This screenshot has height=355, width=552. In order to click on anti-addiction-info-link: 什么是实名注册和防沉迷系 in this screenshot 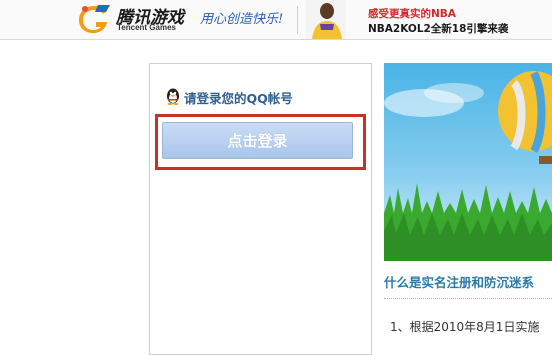, I will do `click(459, 281)`.